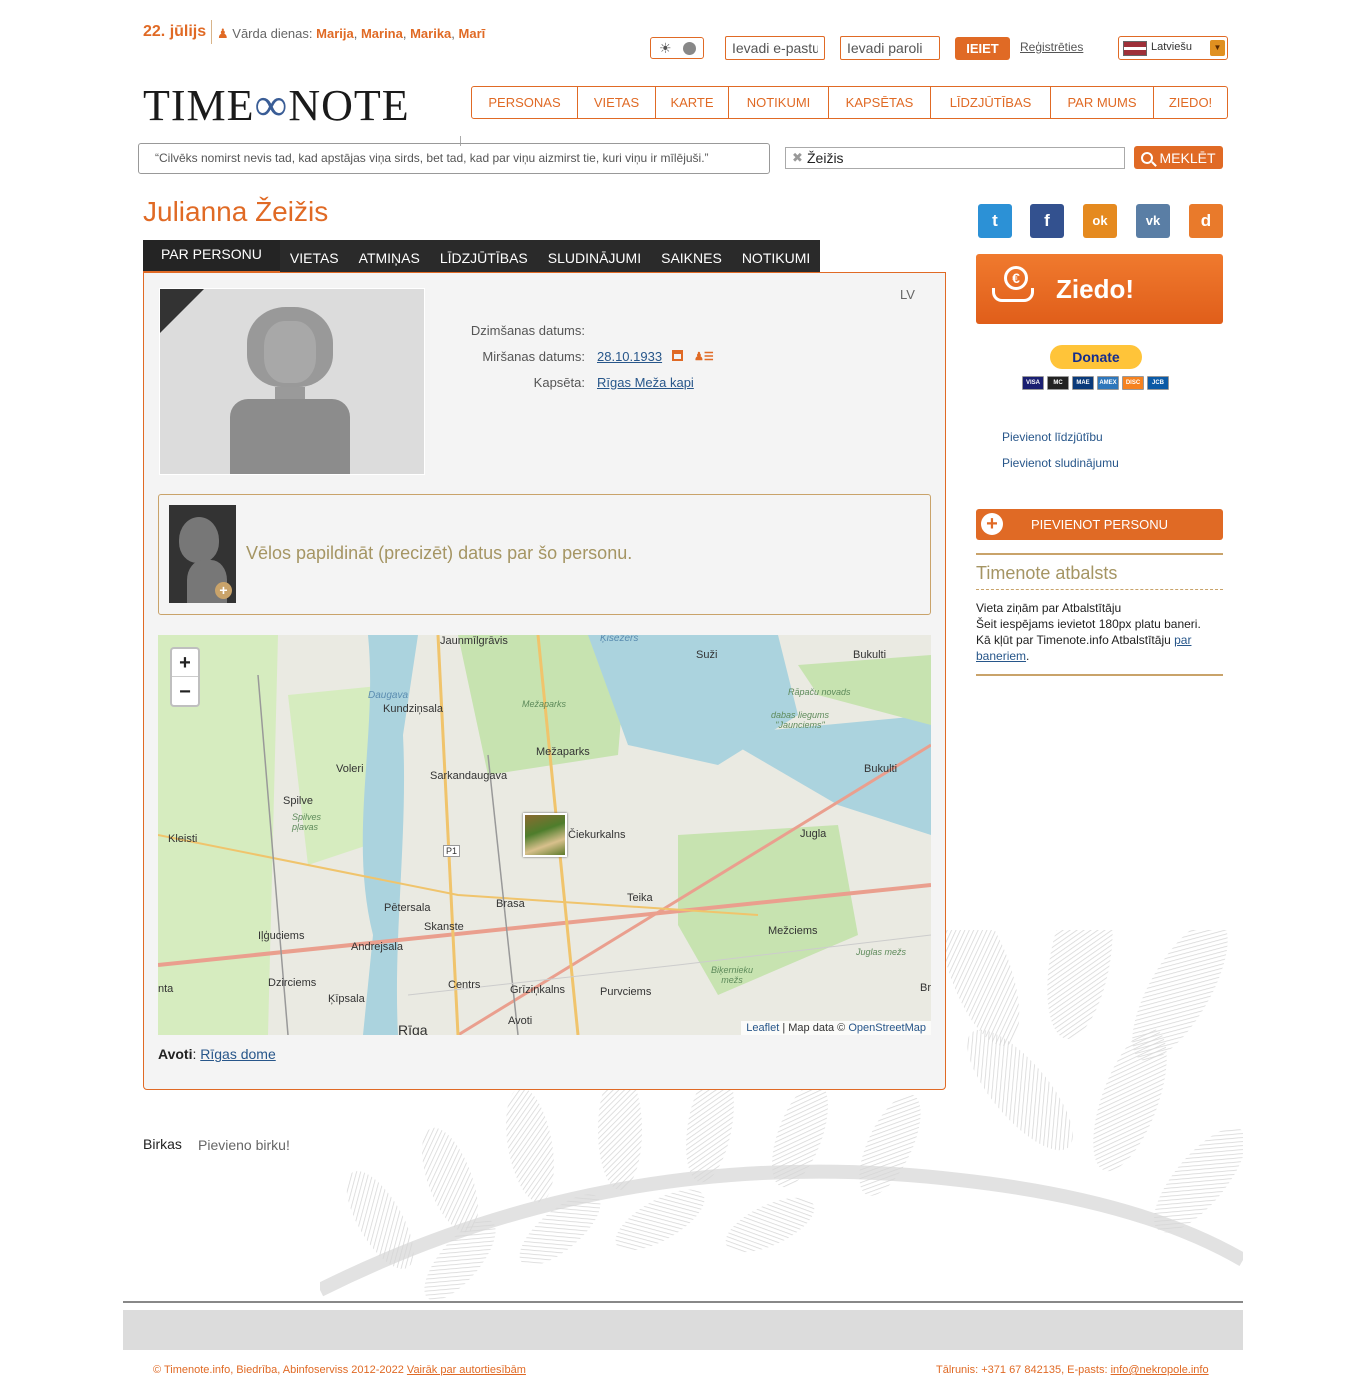 The image size is (1366, 1387). What do you see at coordinates (1160, 1370) in the screenshot?
I see `email-link: info@nekropole.info` at bounding box center [1160, 1370].